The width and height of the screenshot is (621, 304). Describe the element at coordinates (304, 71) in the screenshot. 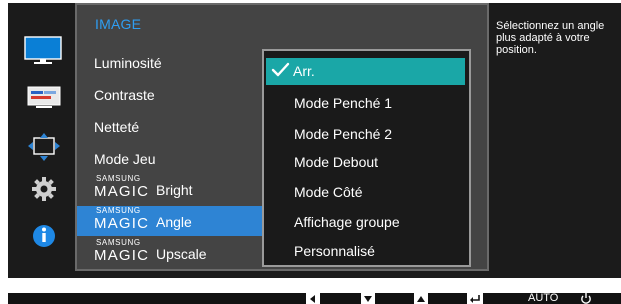

I see `submenu-item-off: Arr.` at that location.